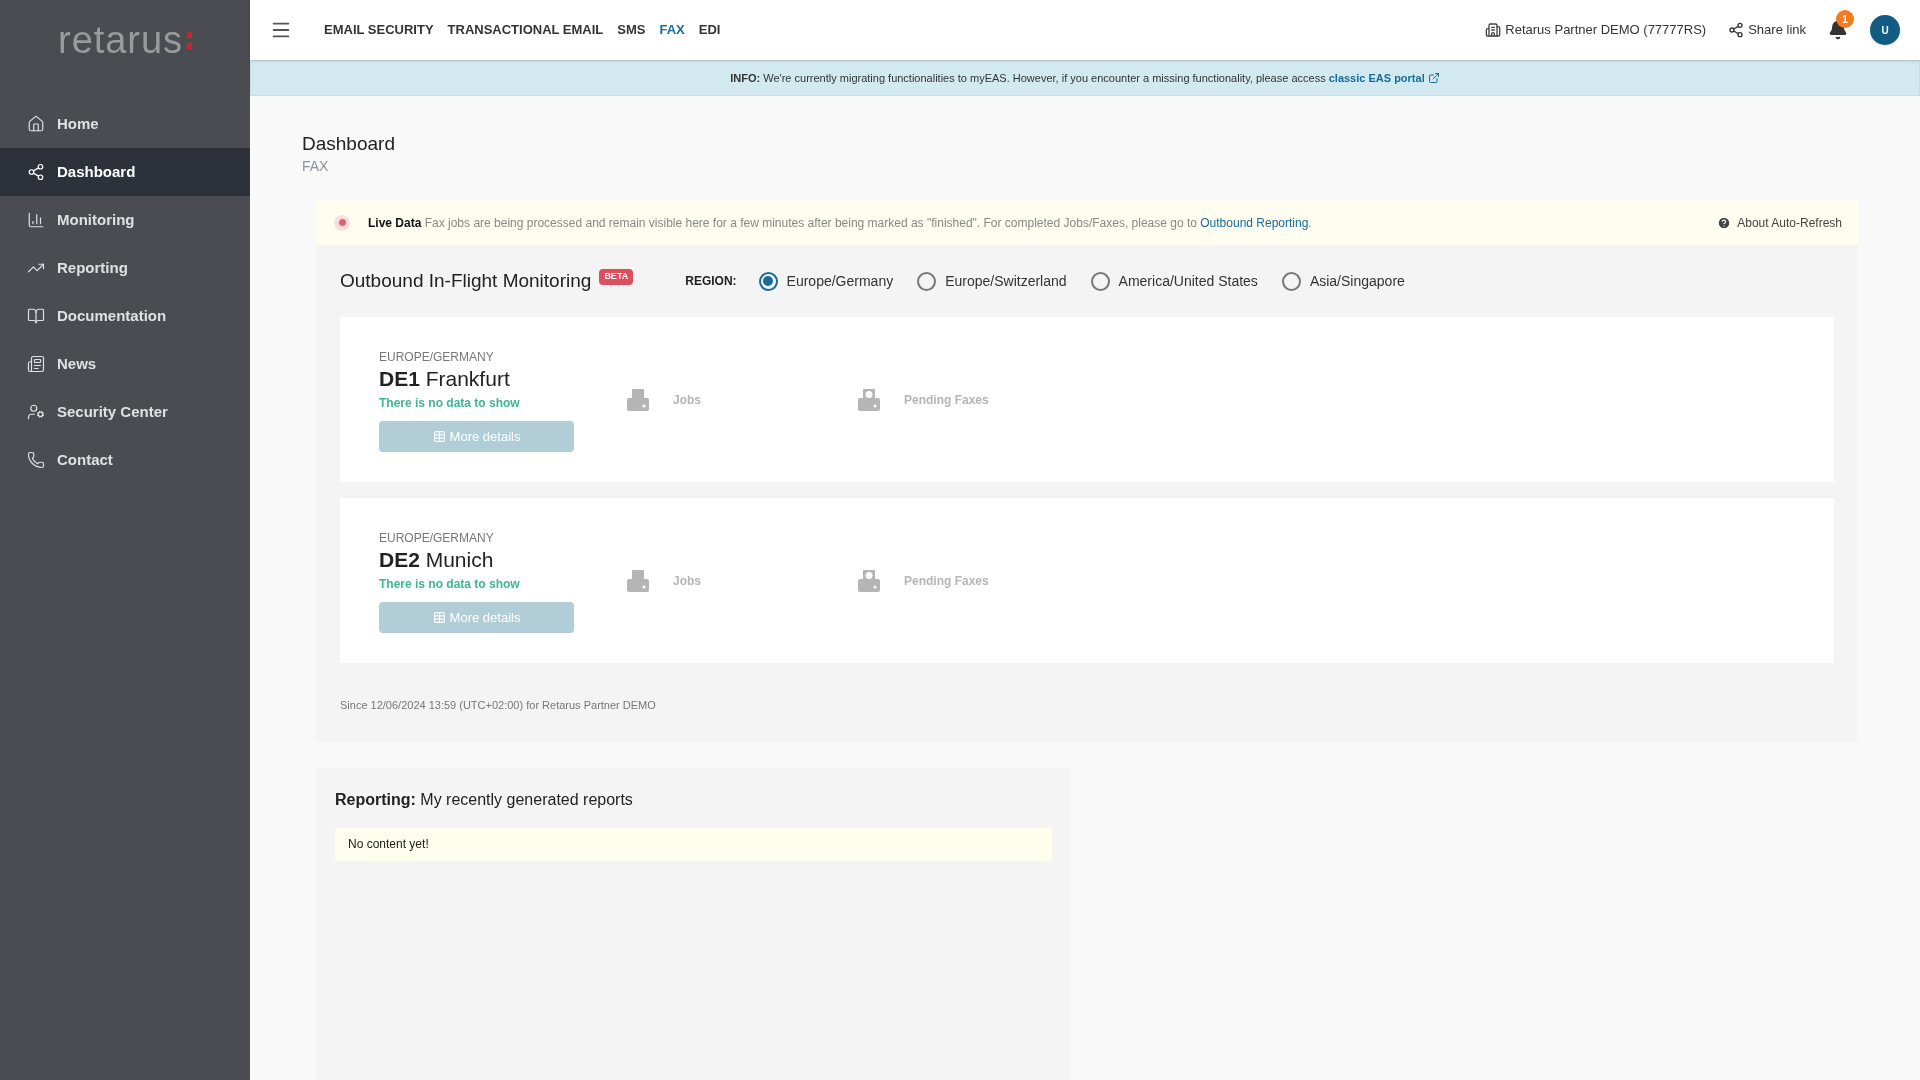  Describe the element at coordinates (1077, 78) in the screenshot. I see `info-text: INFO: We're currently migrating functionalities to myEAS. However, if you encounter a missing functionality, please access classic EAS portal` at that location.